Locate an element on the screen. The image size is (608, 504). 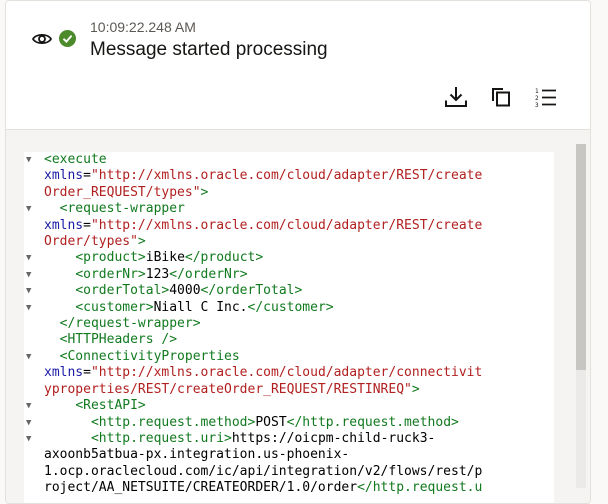
code-line: </request-wrapper> is located at coordinates (130, 324).